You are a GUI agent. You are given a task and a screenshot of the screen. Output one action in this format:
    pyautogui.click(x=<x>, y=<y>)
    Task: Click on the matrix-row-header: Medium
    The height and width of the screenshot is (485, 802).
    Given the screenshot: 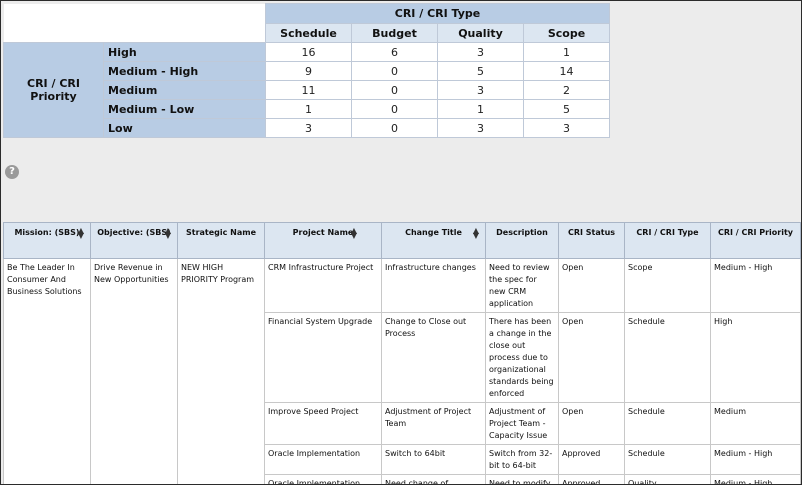 What is the action you would take?
    pyautogui.click(x=184, y=90)
    